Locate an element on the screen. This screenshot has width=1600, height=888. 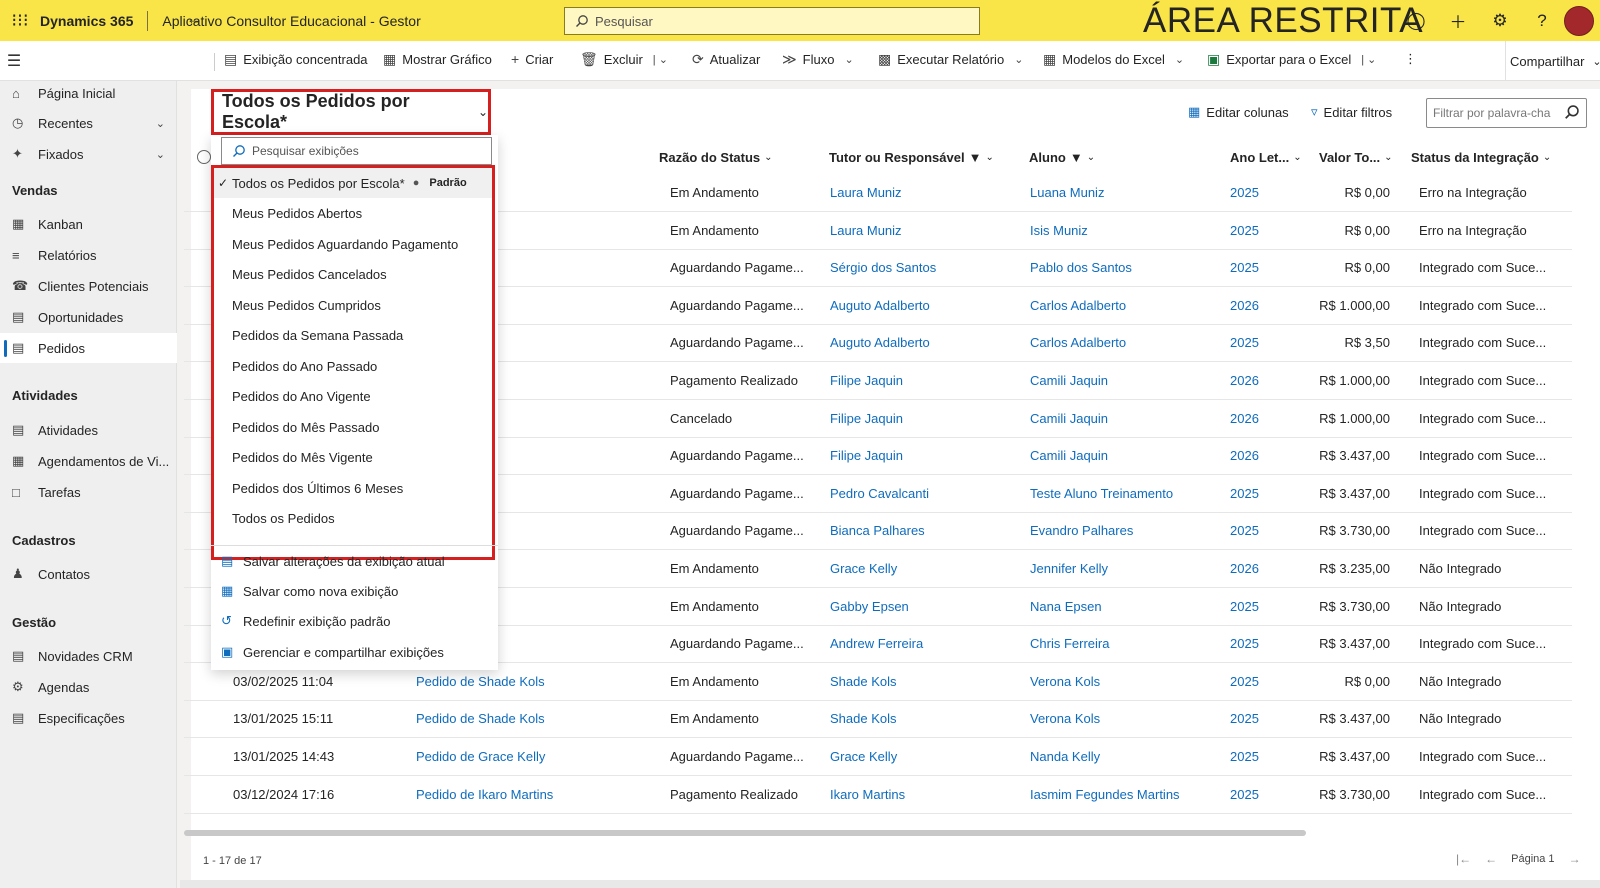
keyword-filter-input: Filtrar por palavra-cha is located at coordinates (1506, 113).